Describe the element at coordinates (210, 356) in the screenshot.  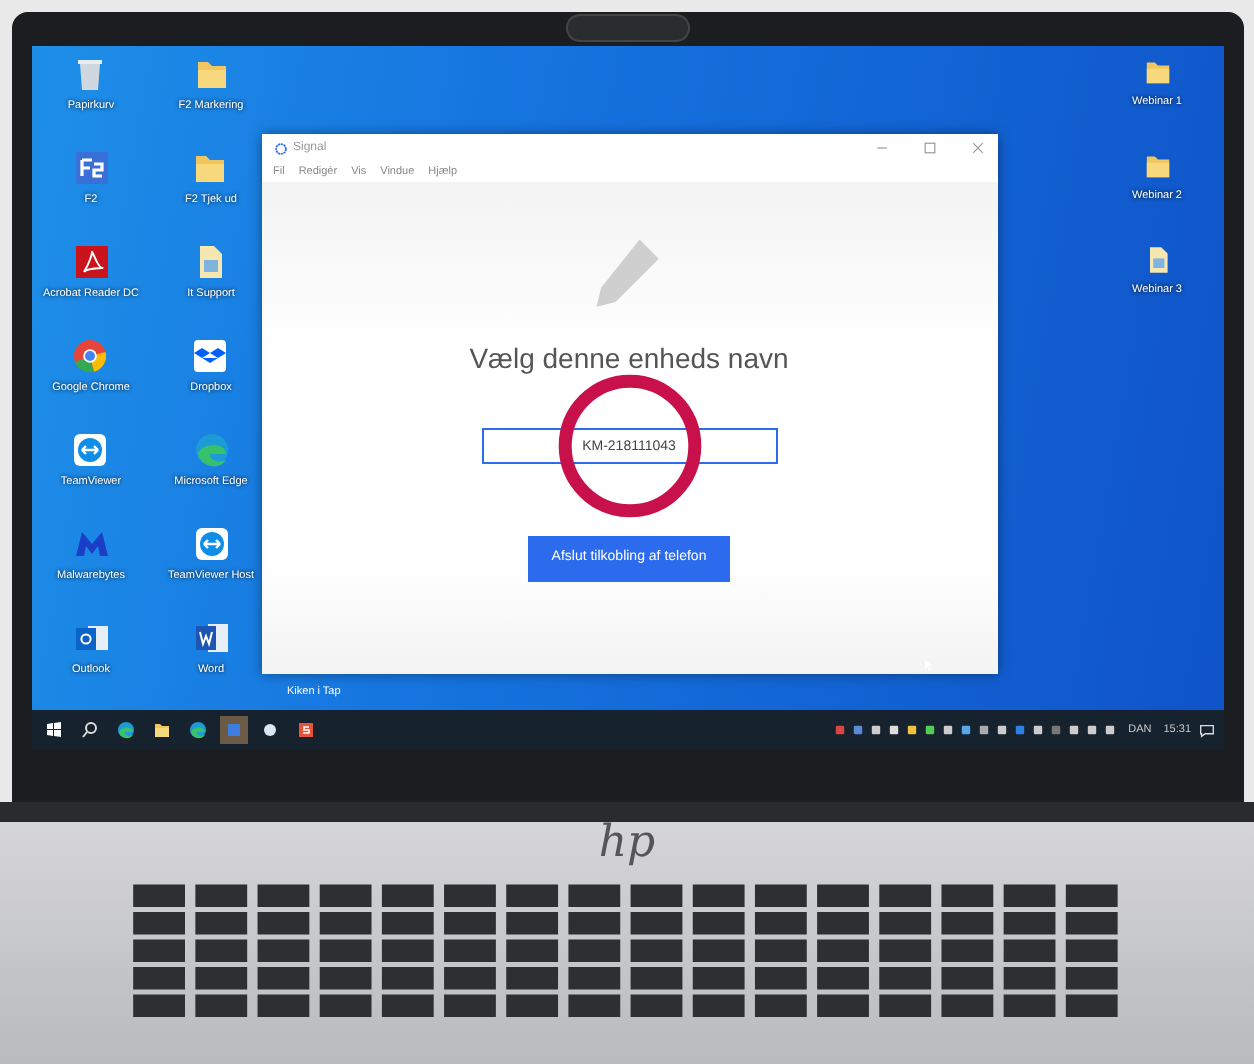
I see `box-icon` at that location.